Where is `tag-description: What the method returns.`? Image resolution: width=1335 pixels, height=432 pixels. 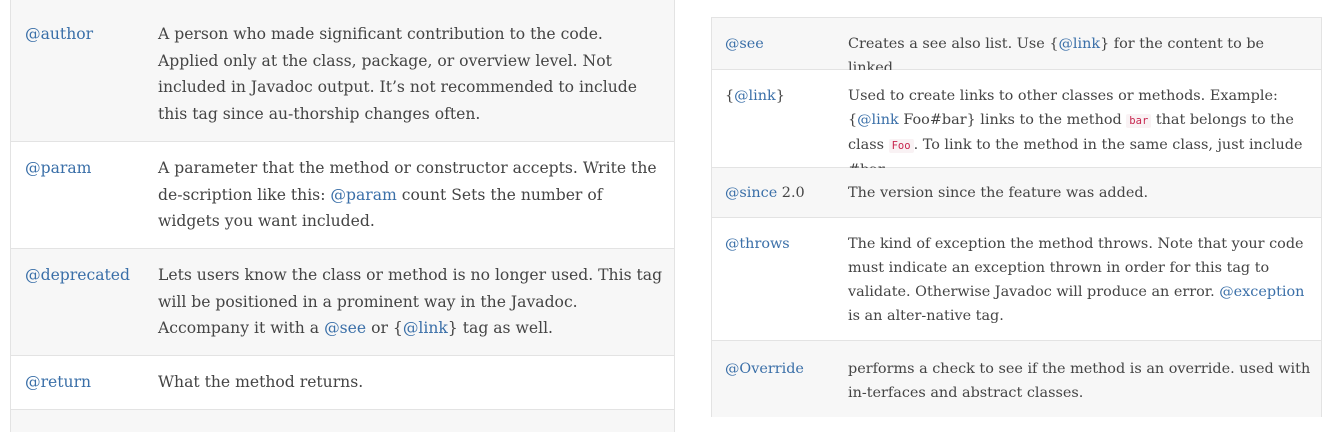 tag-description: What the method returns. is located at coordinates (261, 382).